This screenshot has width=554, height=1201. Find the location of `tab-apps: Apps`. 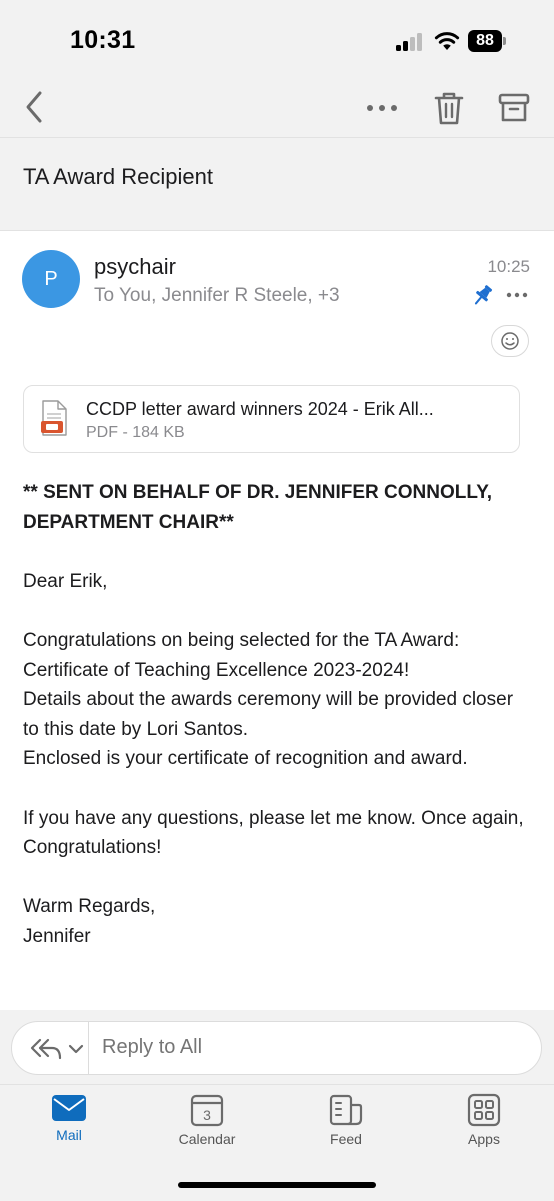

tab-apps: Apps is located at coordinates (484, 1125).